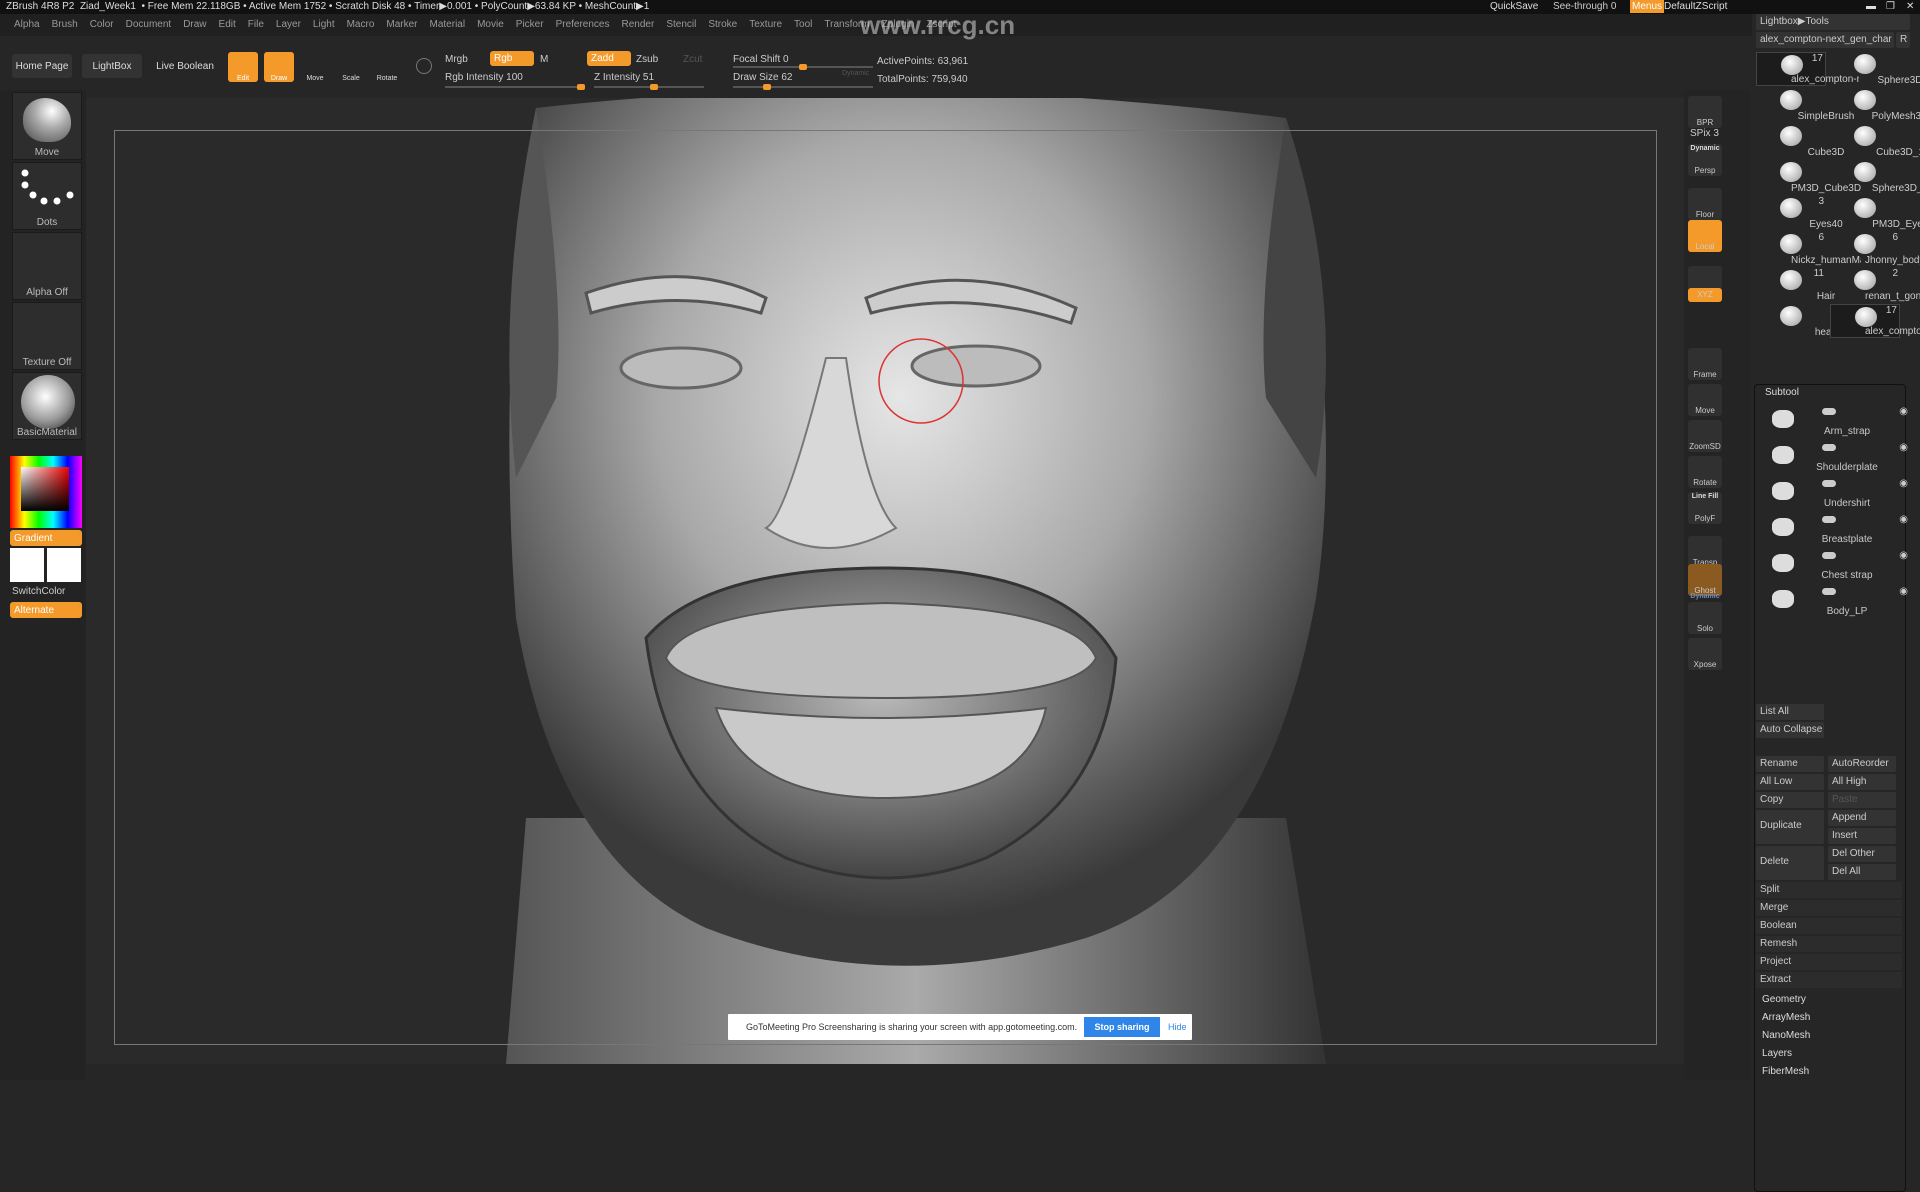 This screenshot has height=1192, width=1920. Describe the element at coordinates (1790, 827) in the screenshot. I see `duplicate-button: Duplicate` at that location.